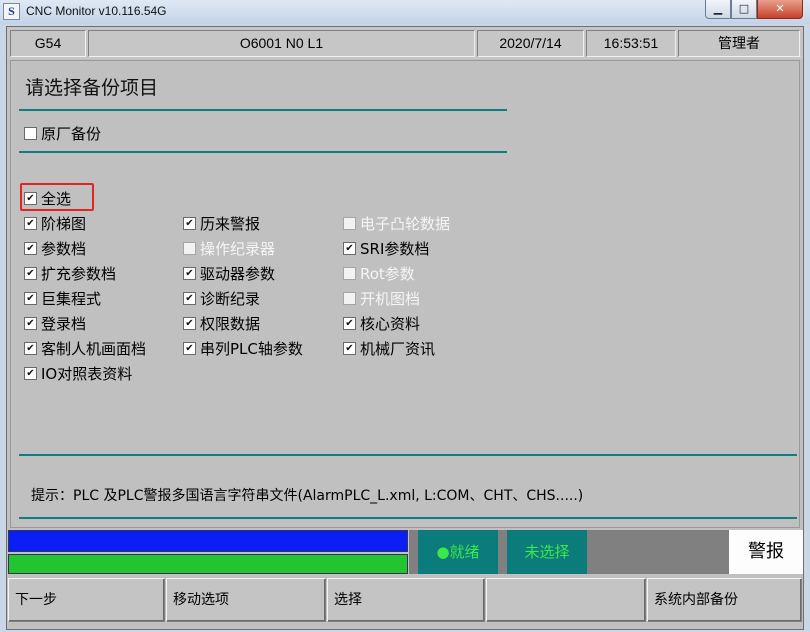 Image resolution: width=810 pixels, height=632 pixels. What do you see at coordinates (395, 248) in the screenshot?
I see `checkbox-label: SRI参数档` at bounding box center [395, 248].